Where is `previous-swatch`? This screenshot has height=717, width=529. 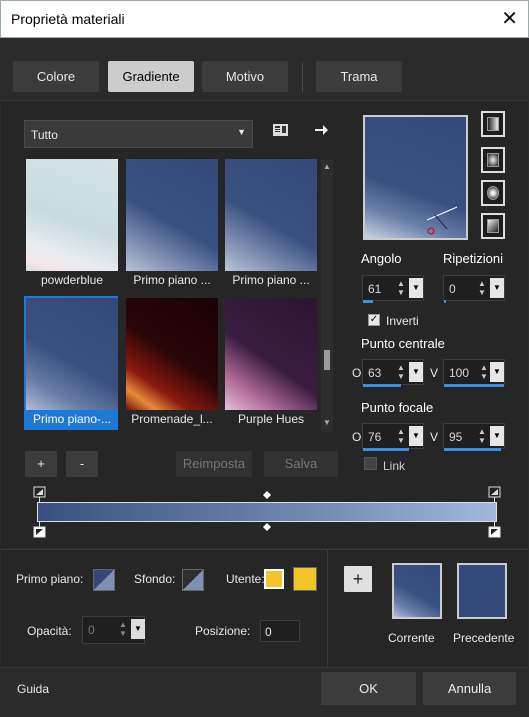
previous-swatch is located at coordinates (482, 591).